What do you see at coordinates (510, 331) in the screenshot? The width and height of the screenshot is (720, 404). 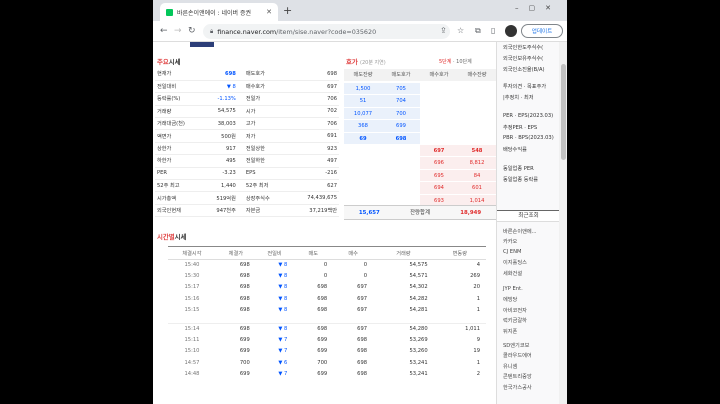 I see `recent-item-link: 뒤지폰` at bounding box center [510, 331].